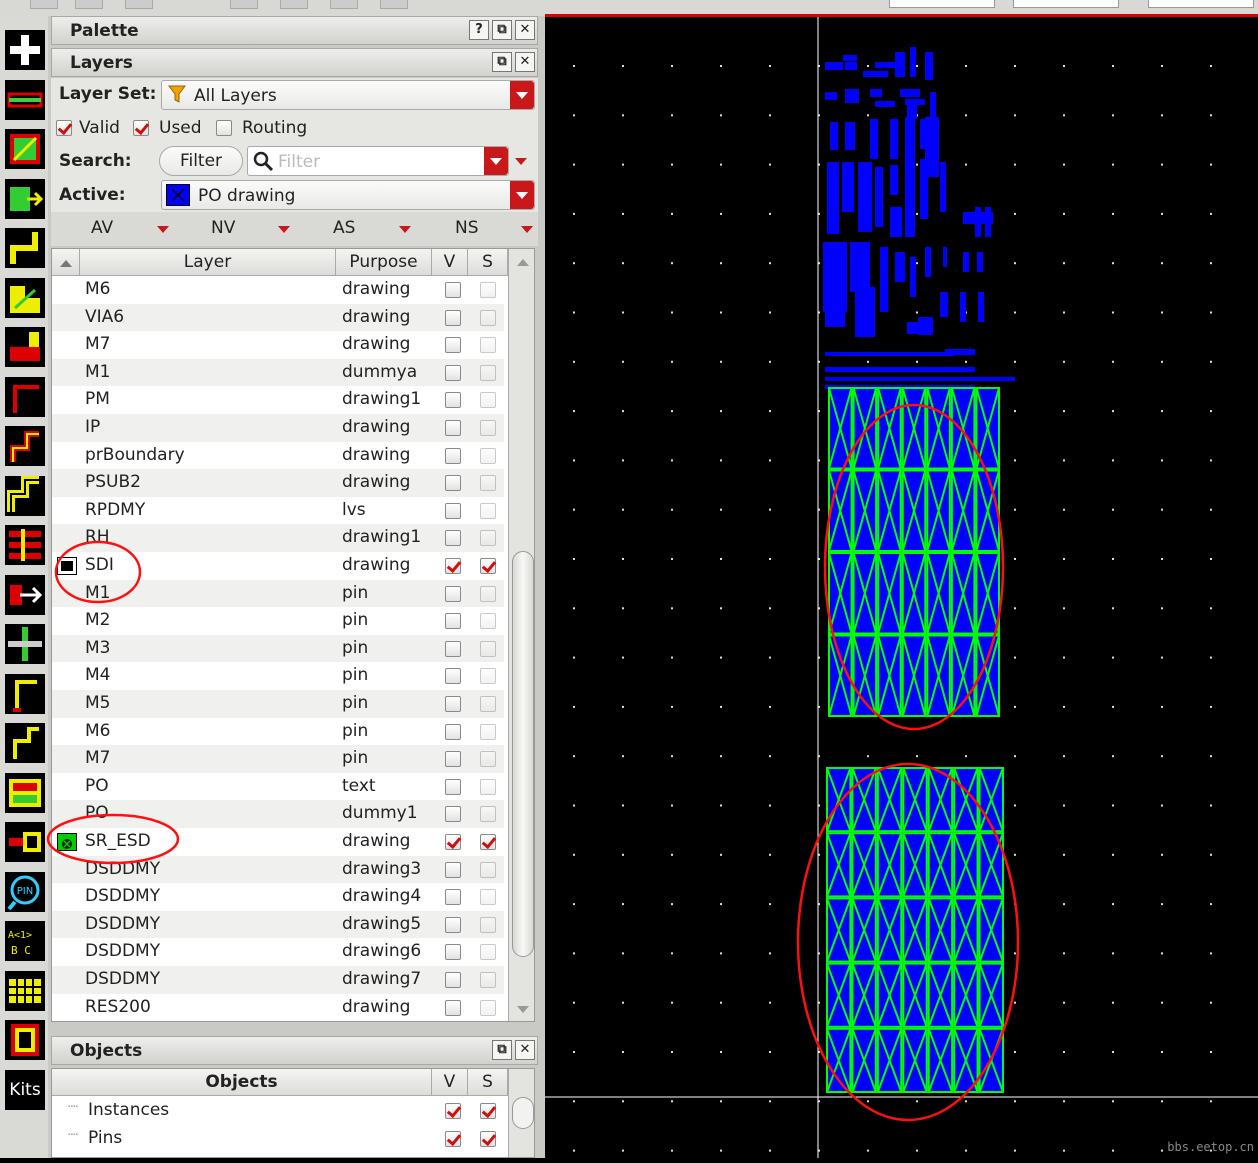 The height and width of the screenshot is (1163, 1258). What do you see at coordinates (25, 694) in the screenshot?
I see `corner-path-icon` at bounding box center [25, 694].